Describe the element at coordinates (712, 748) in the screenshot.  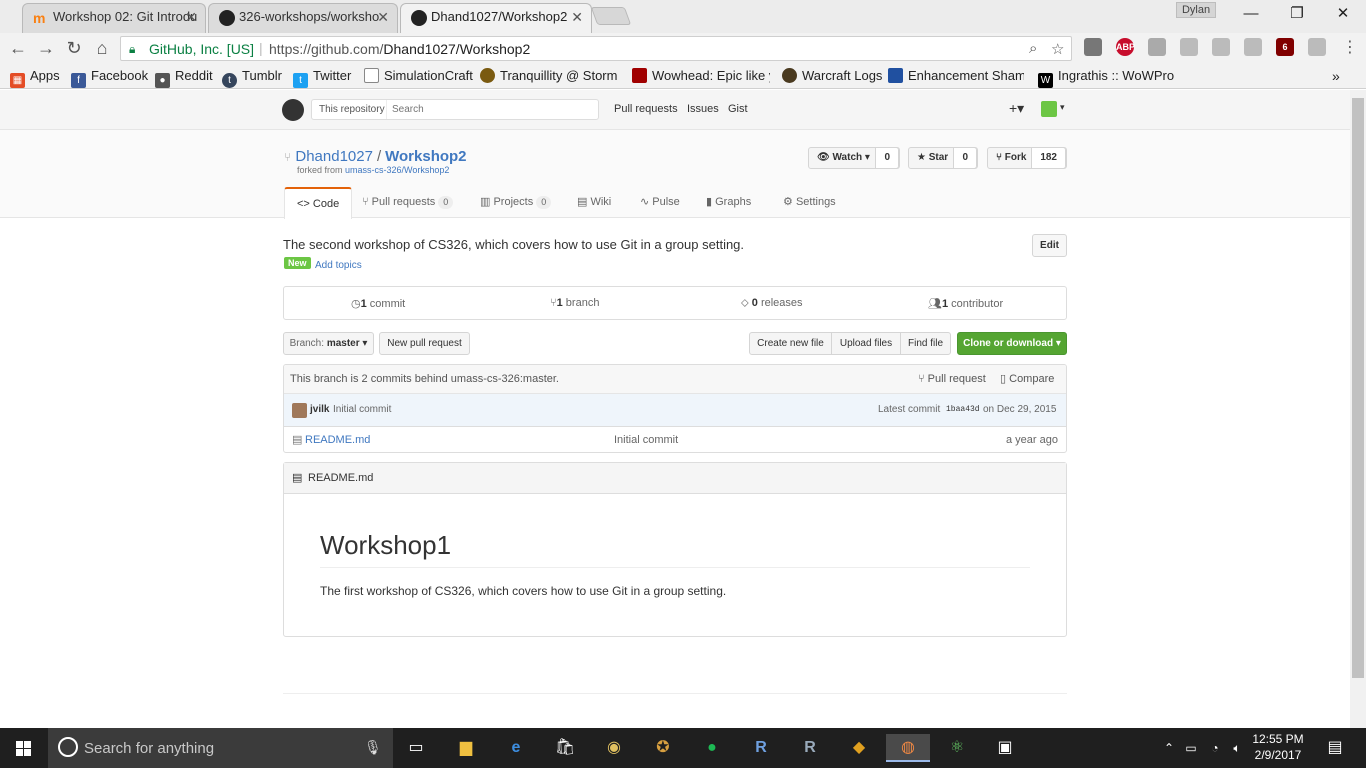
I see `spotify-icon: ●` at that location.